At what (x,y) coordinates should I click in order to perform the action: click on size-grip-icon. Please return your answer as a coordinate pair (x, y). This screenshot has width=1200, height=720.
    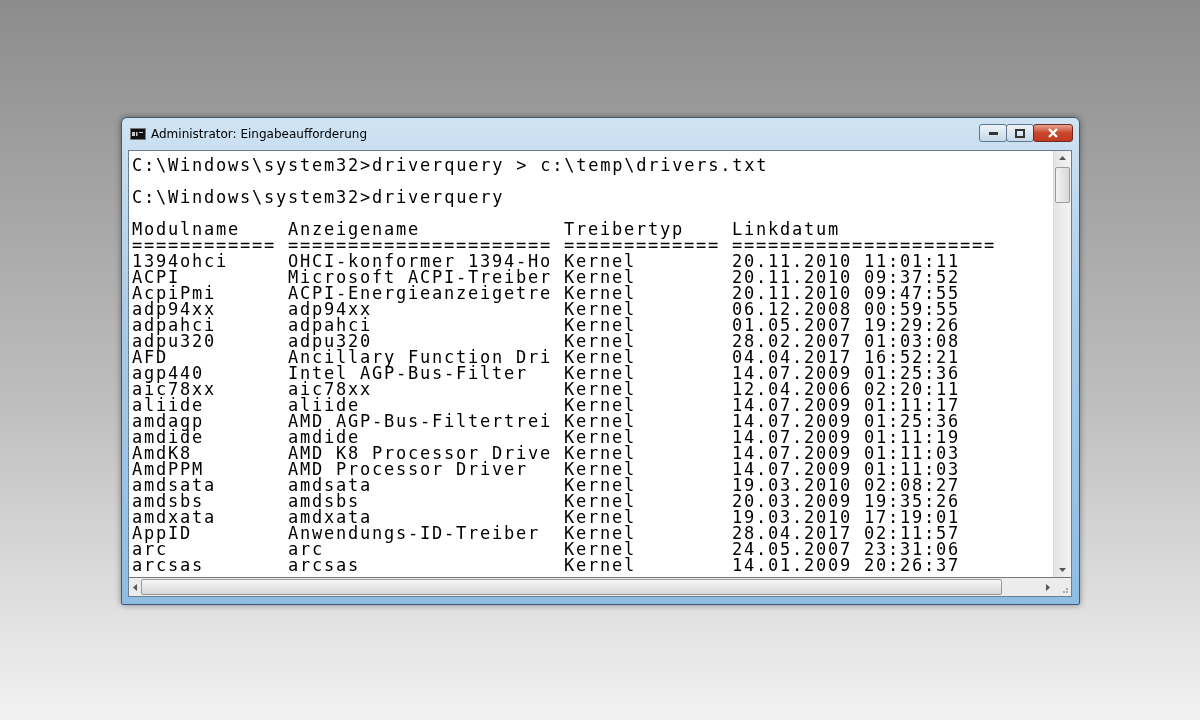
    Looking at the image, I should click on (1062, 587).